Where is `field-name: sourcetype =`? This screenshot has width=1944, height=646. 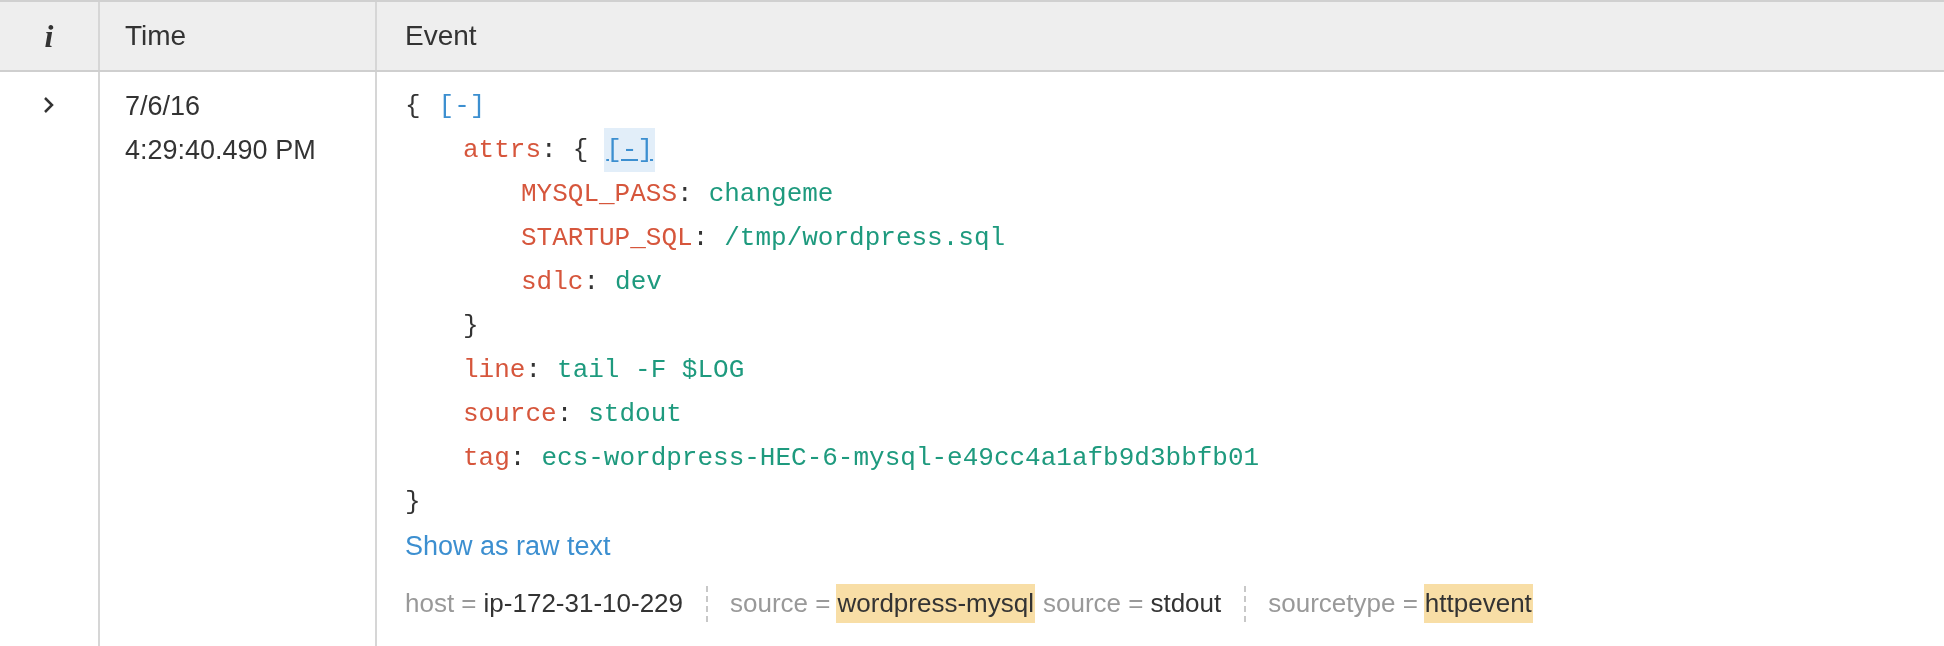 field-name: sourcetype = is located at coordinates (1343, 603).